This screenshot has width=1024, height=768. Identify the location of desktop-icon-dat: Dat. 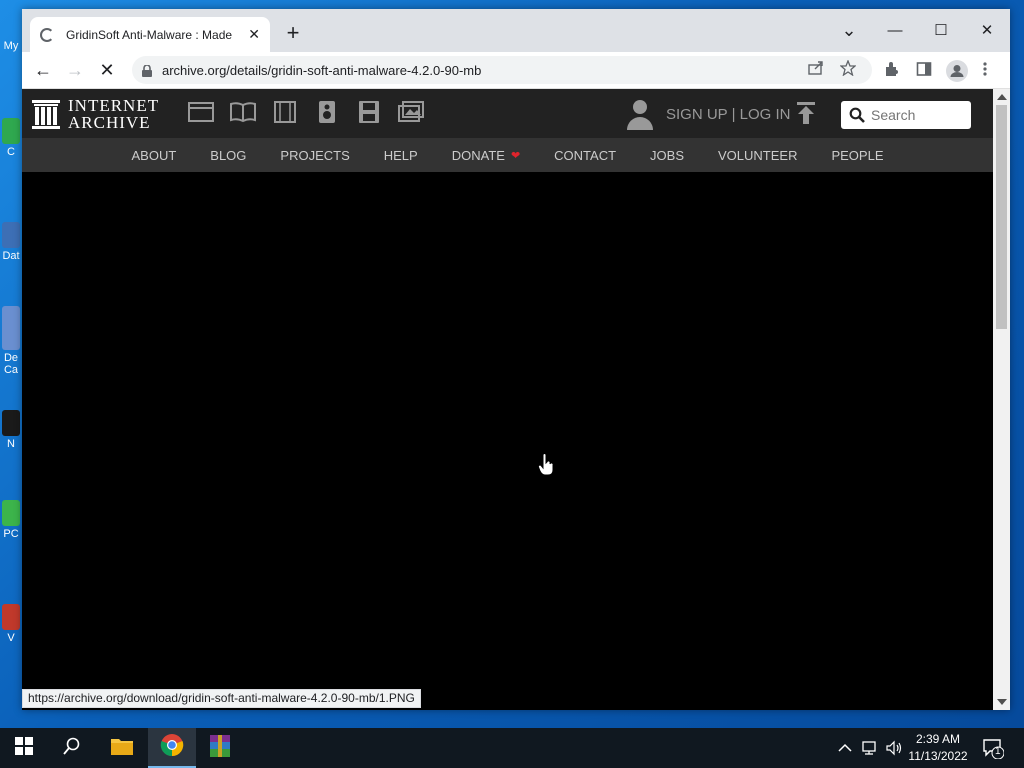
(11, 242).